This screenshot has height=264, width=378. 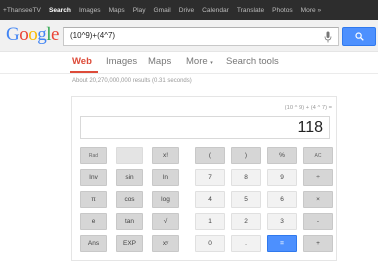 I want to click on topbar-item-play: Play, so click(x=139, y=10).